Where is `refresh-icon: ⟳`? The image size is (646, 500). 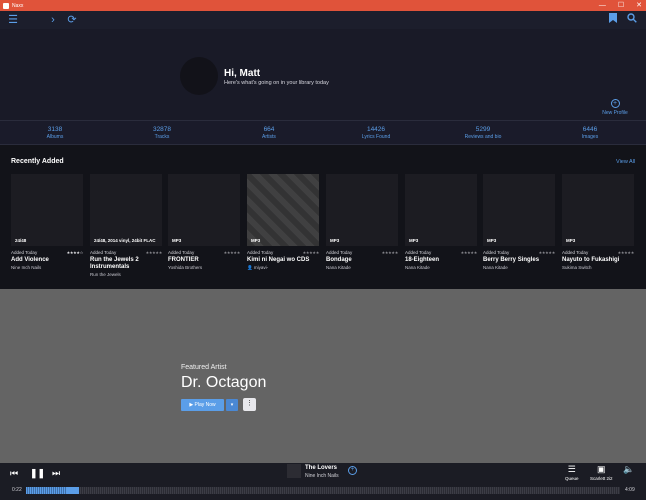 refresh-icon: ⟳ is located at coordinates (72, 20).